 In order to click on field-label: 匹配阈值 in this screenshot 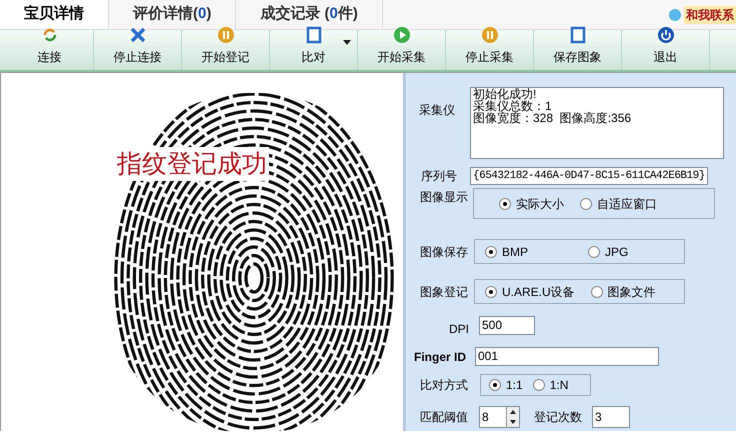, I will do `click(444, 417)`.